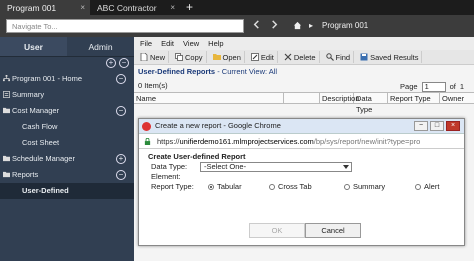 This screenshot has width=474, height=261. Describe the element at coordinates (254, 57) in the screenshot. I see `edit-icon` at that location.